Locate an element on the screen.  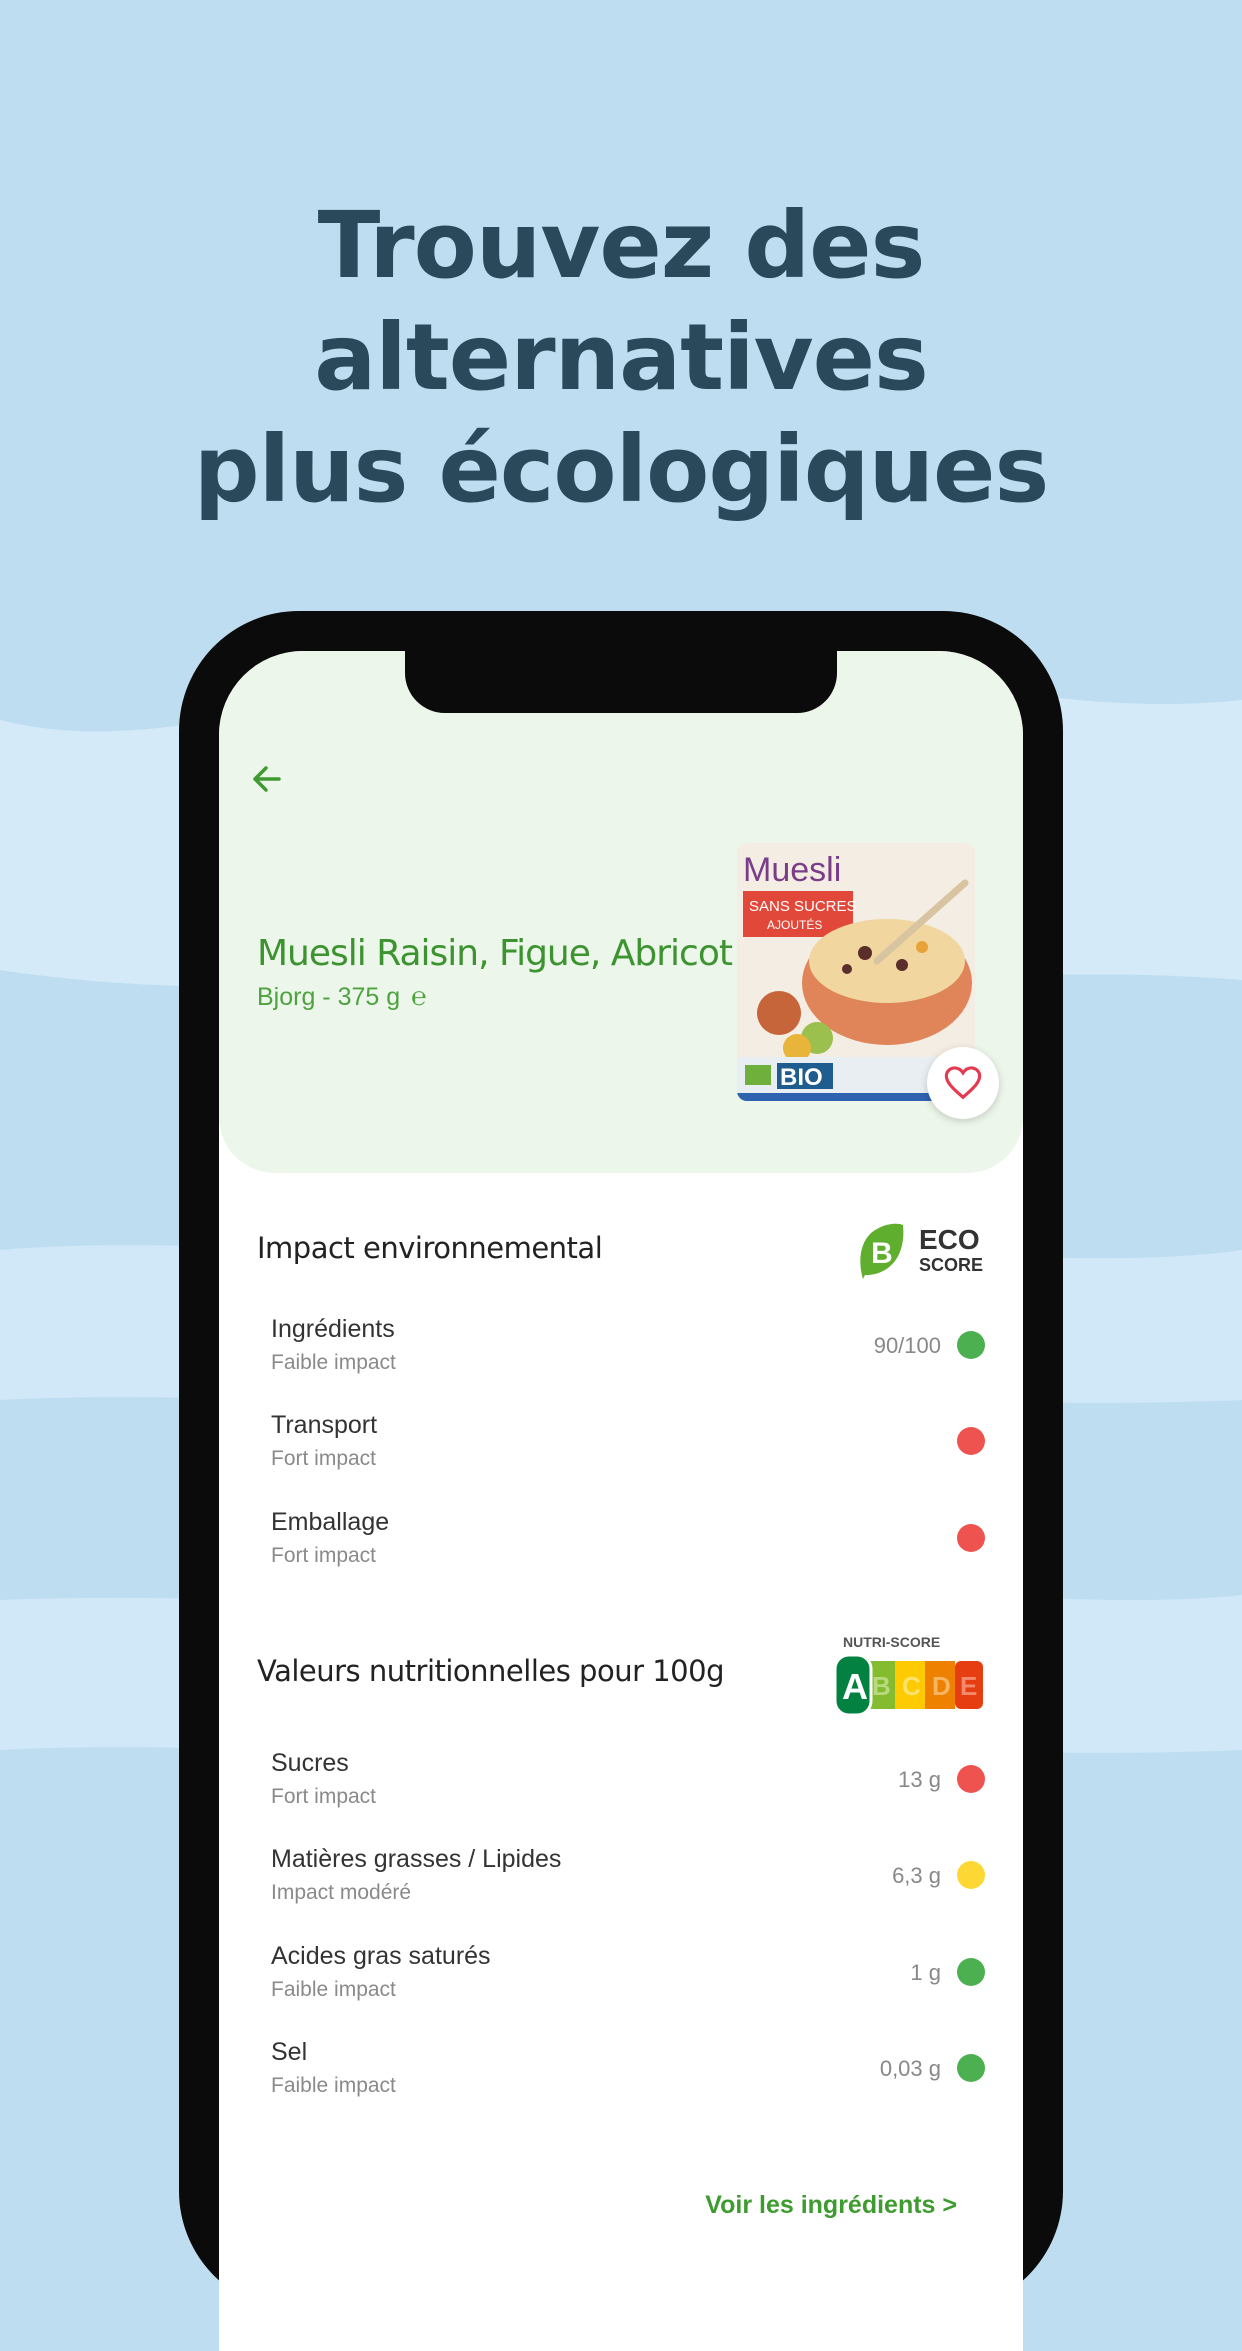
row-value: 1 g is located at coordinates (925, 1972).